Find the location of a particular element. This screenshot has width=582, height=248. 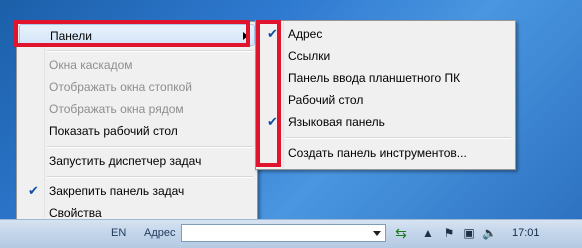

menu-item-label: Закрепить панель задач is located at coordinates (117, 191).